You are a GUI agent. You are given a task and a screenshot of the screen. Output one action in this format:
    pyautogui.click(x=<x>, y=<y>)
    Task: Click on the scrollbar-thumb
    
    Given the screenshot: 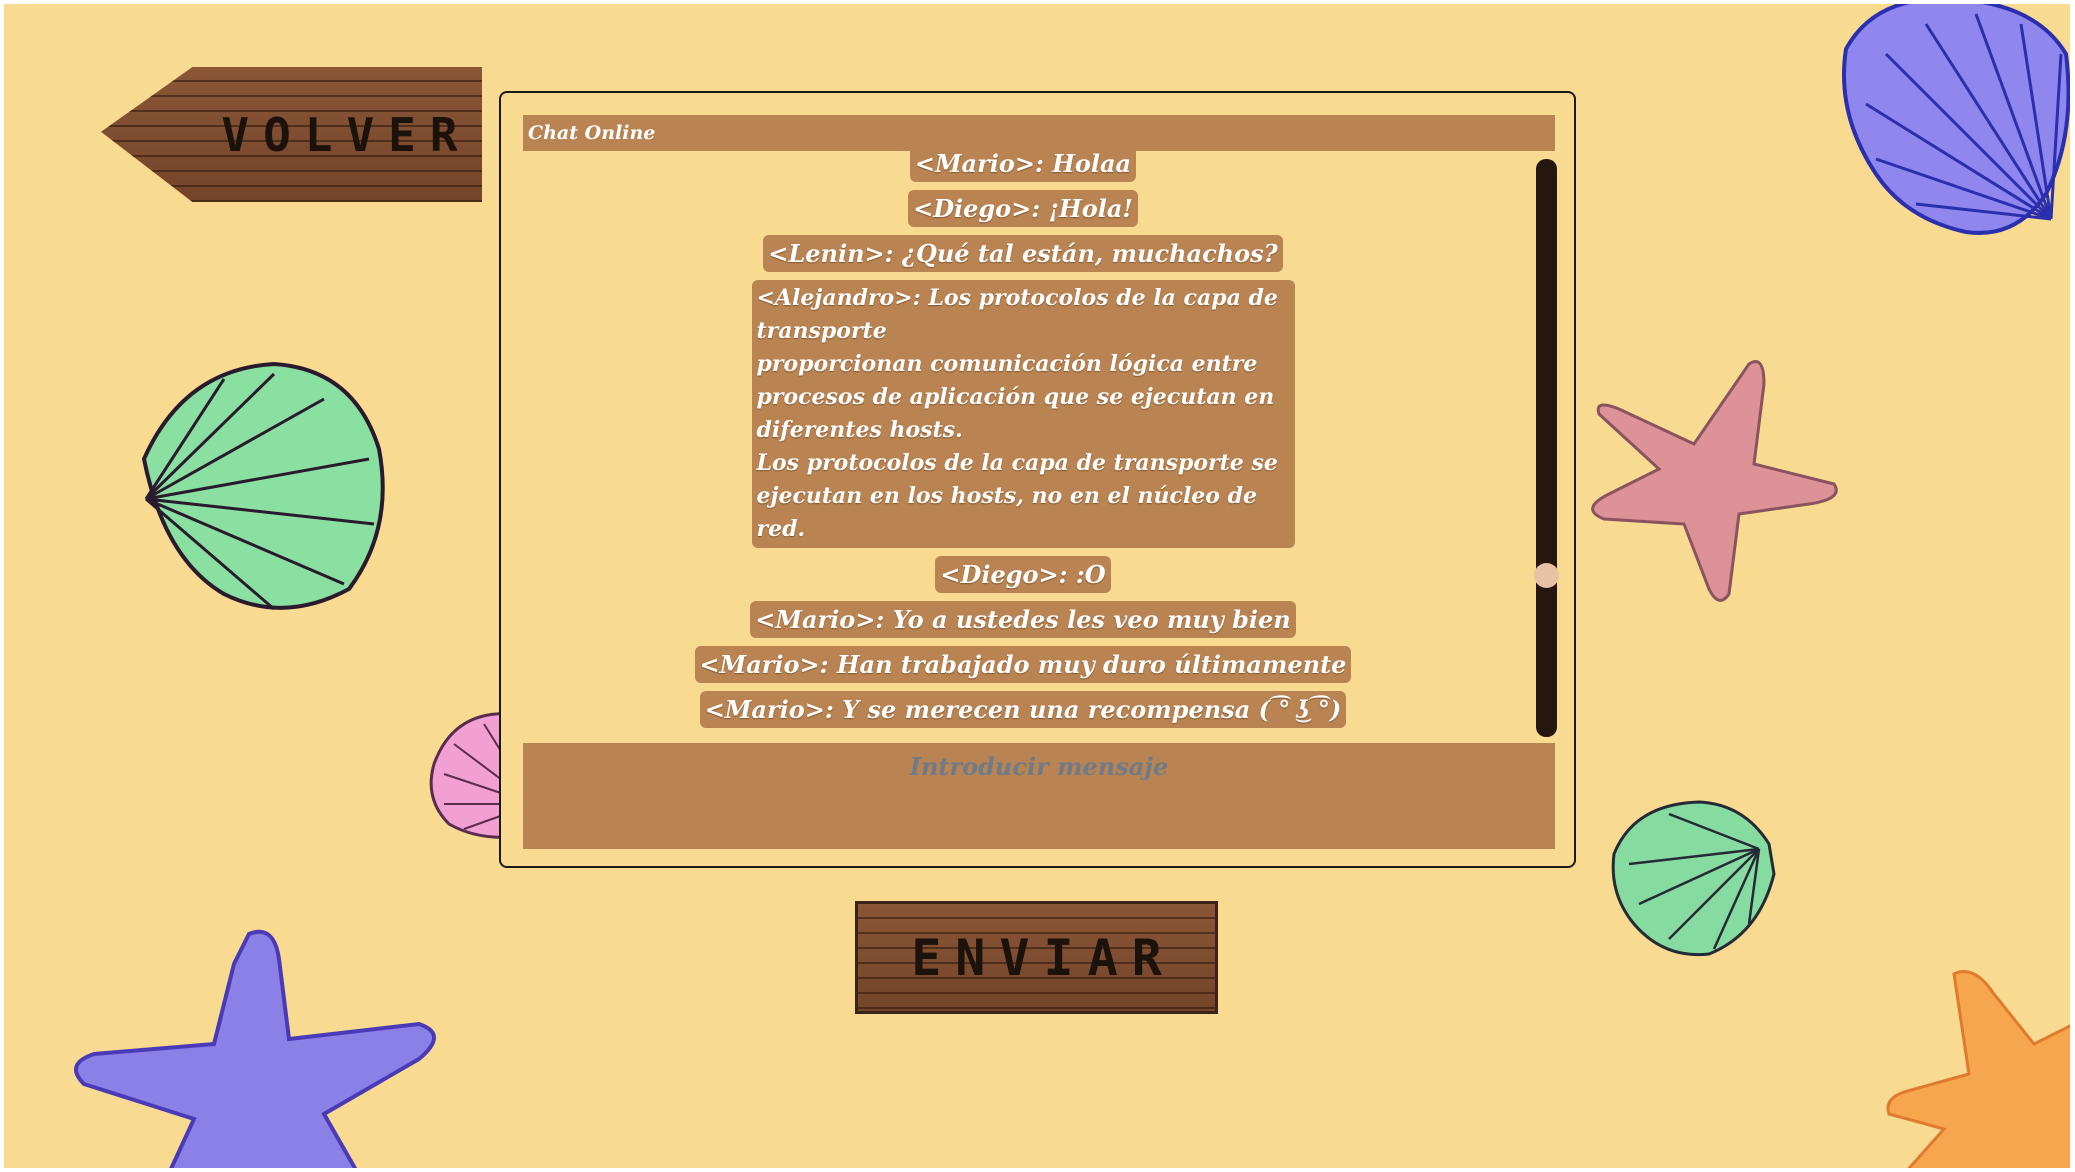 What is the action you would take?
    pyautogui.click(x=1546, y=575)
    